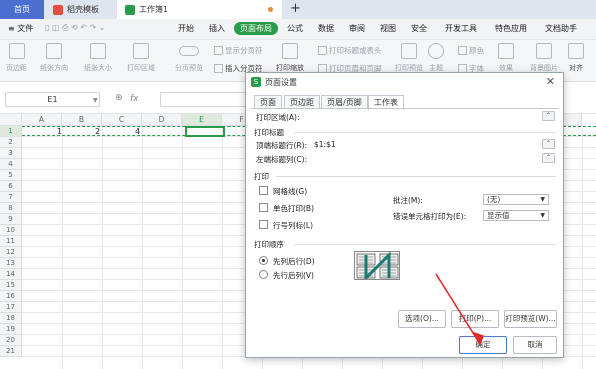  What do you see at coordinates (11, 131) in the screenshot?
I see `row-header-1: 1` at bounding box center [11, 131].